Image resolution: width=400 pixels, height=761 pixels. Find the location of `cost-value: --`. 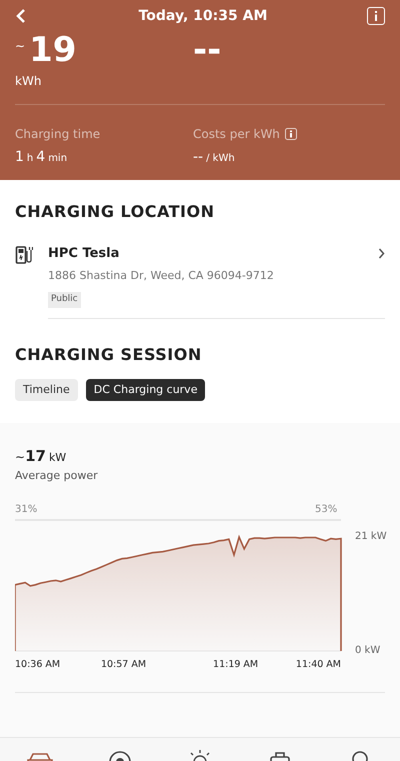

cost-value: -- is located at coordinates (207, 50).